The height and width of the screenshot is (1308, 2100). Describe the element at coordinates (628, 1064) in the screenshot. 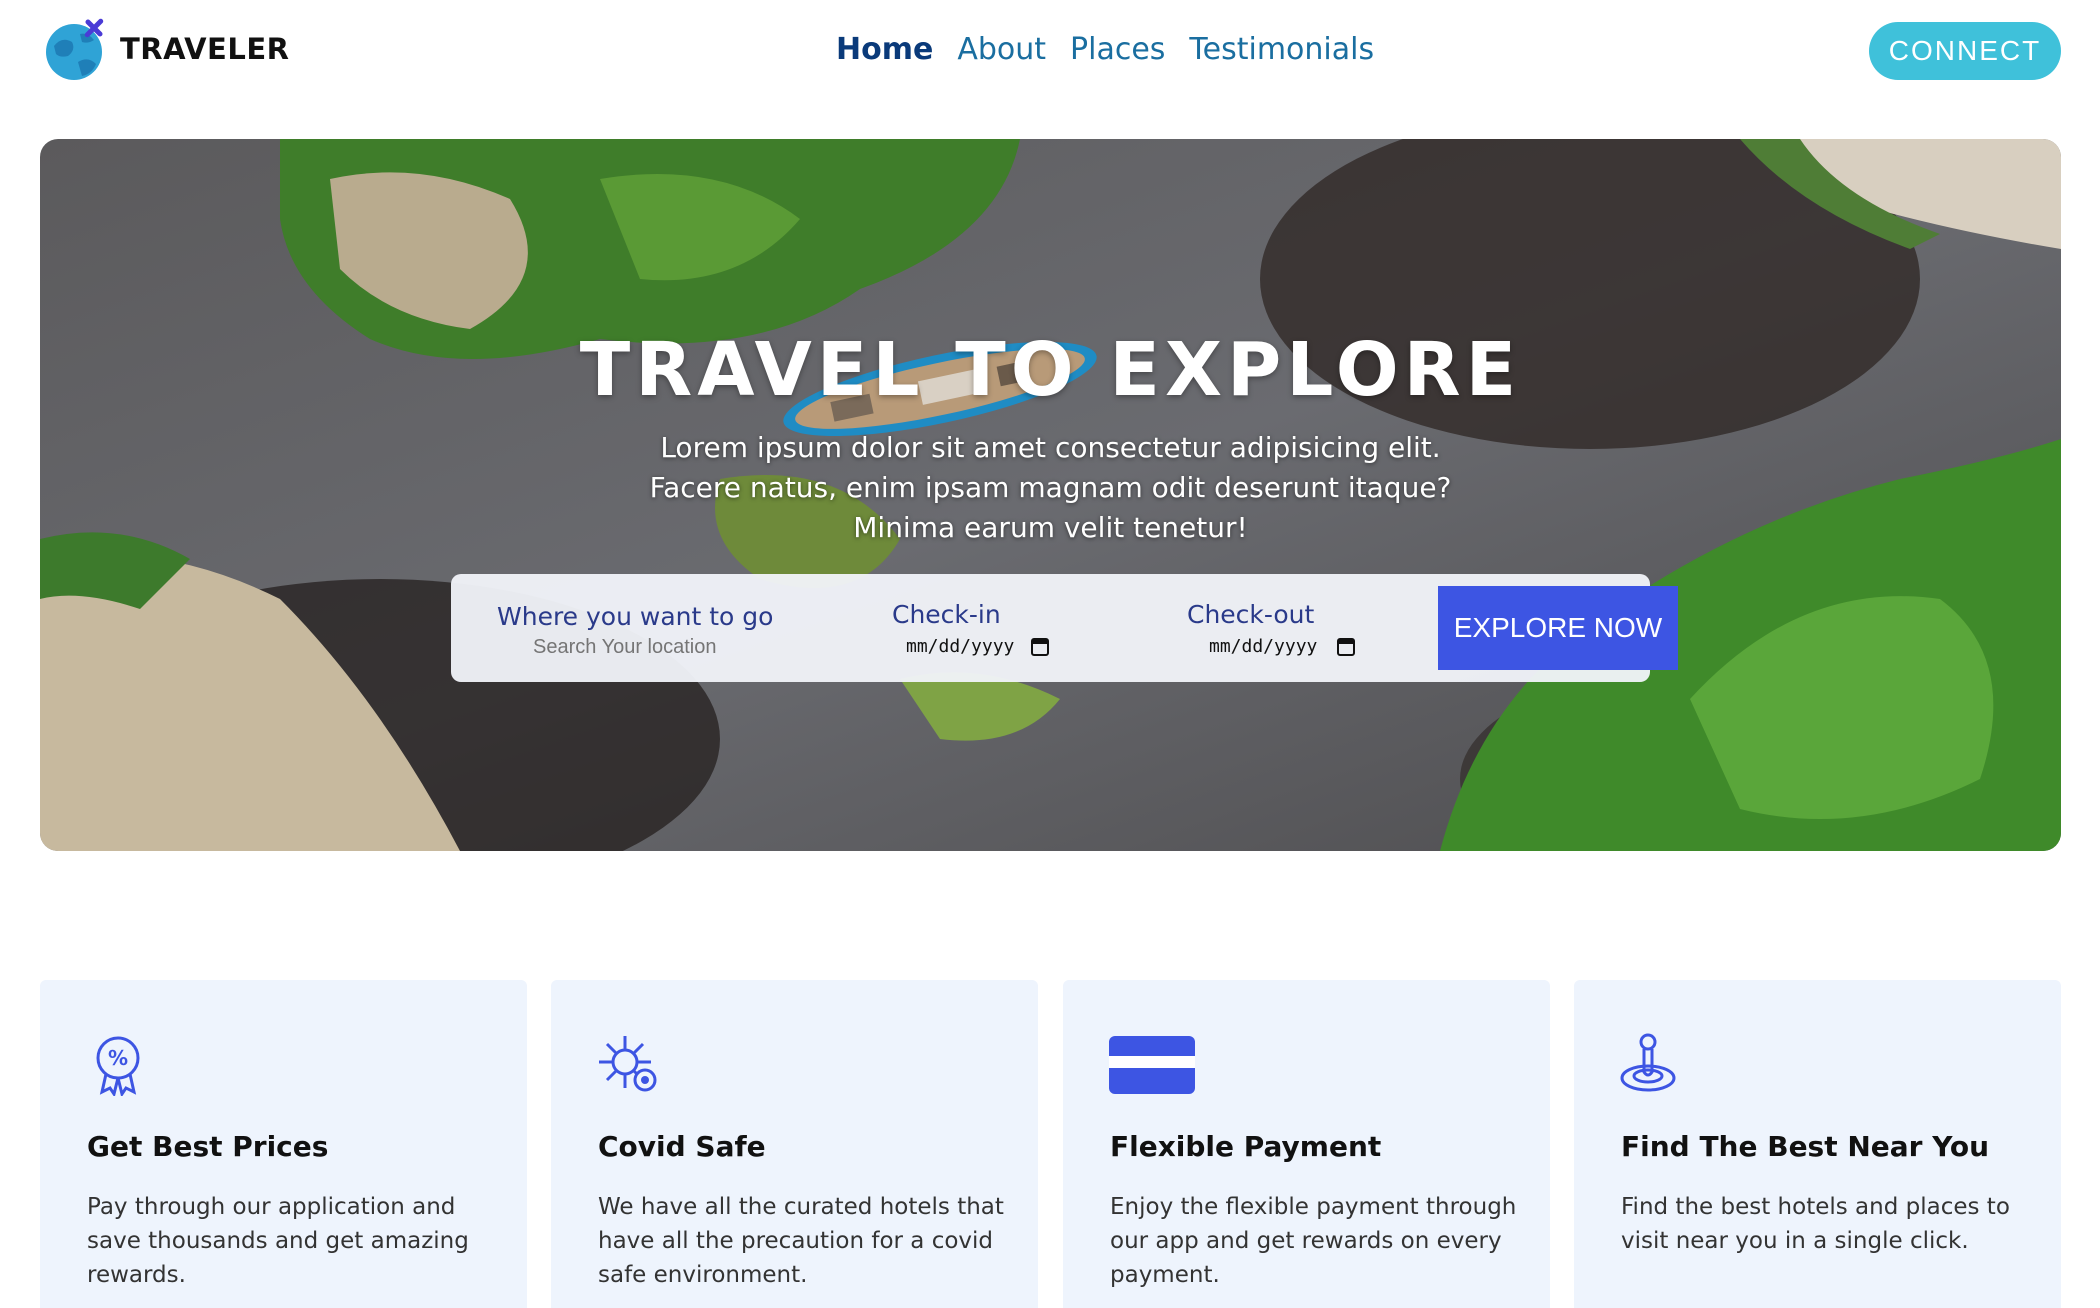

I see `virus-shield-icon` at that location.